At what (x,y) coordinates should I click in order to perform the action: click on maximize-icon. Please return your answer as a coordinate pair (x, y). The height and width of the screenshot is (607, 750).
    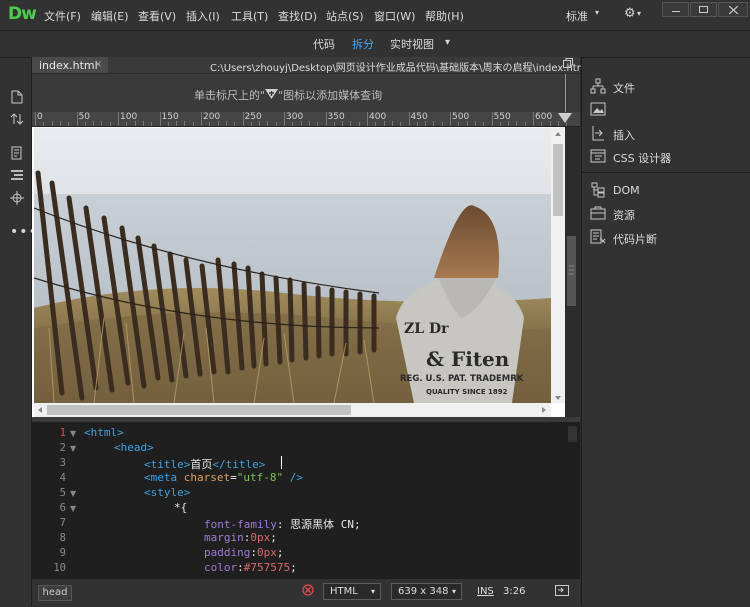
    Looking at the image, I should click on (703, 9).